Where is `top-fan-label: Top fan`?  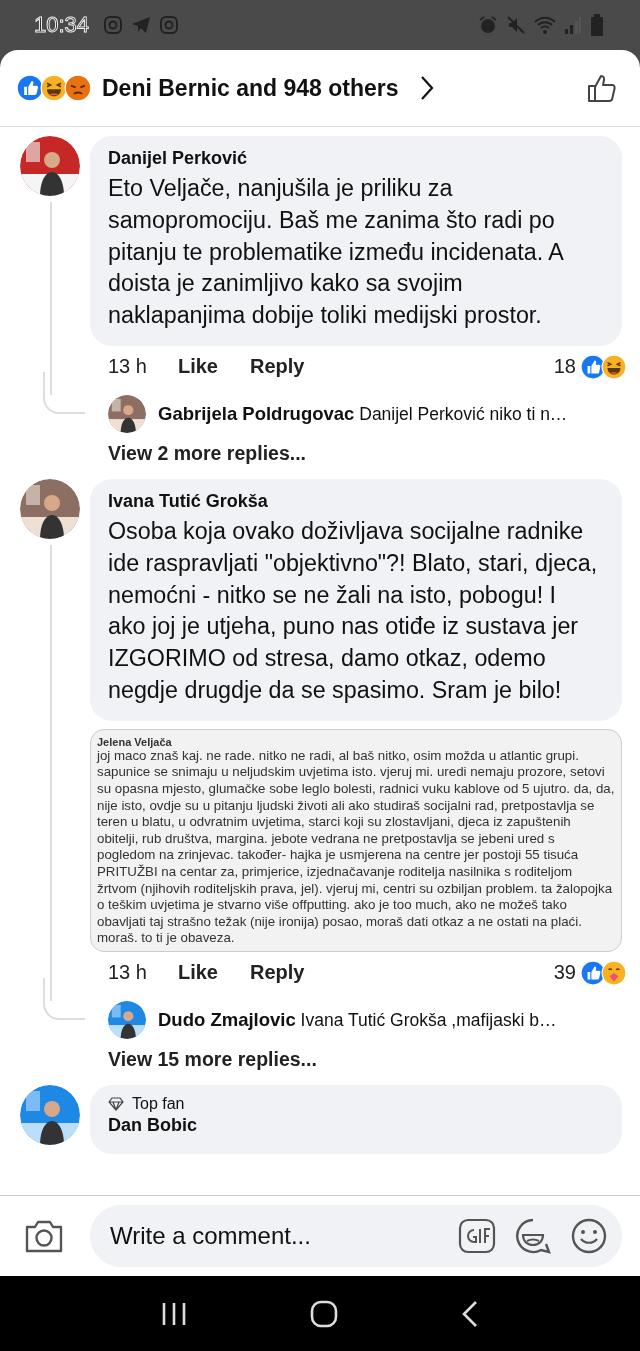 top-fan-label: Top fan is located at coordinates (158, 1103).